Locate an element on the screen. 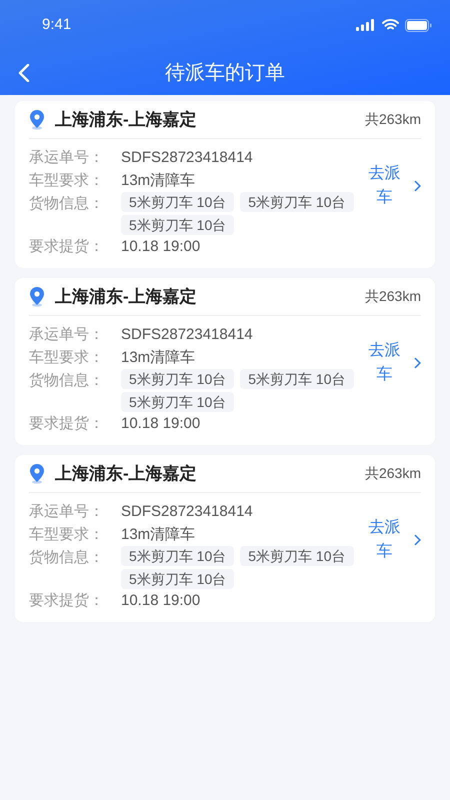 The height and width of the screenshot is (800, 450). signal-icon is located at coordinates (366, 25).